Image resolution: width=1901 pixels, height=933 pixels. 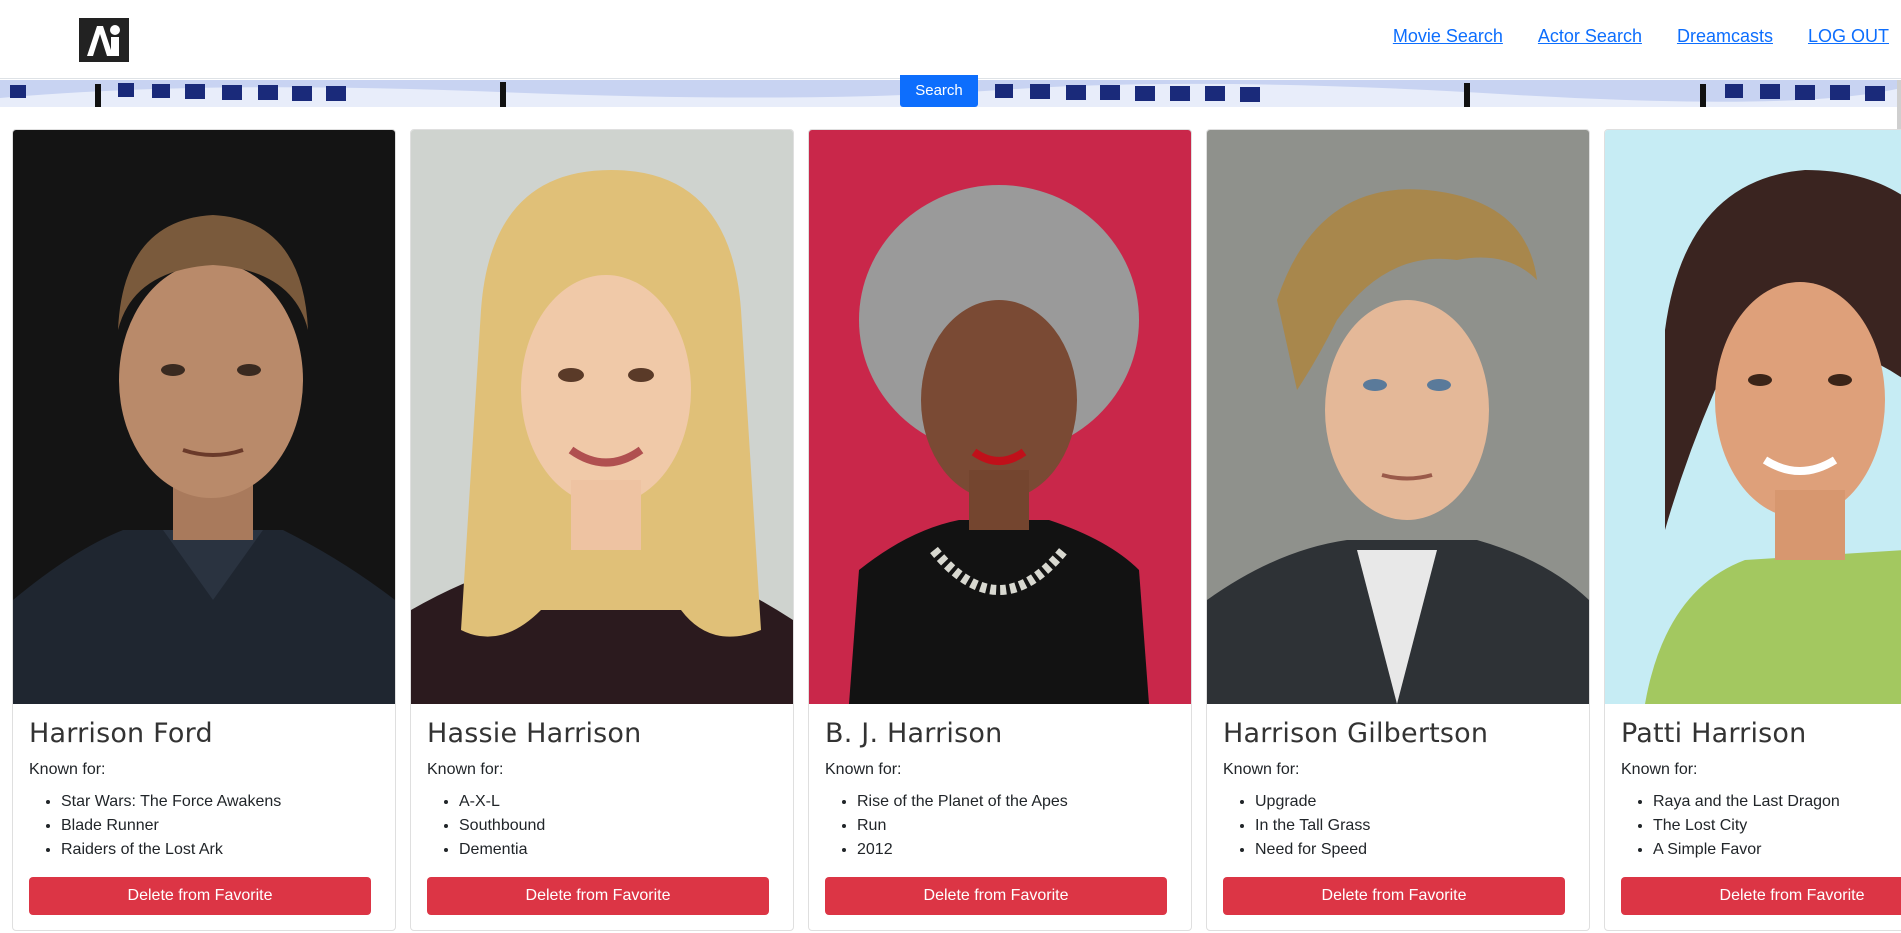 What do you see at coordinates (1746, 802) in the screenshot?
I see `list-item: Raya and the Last Dragon` at bounding box center [1746, 802].